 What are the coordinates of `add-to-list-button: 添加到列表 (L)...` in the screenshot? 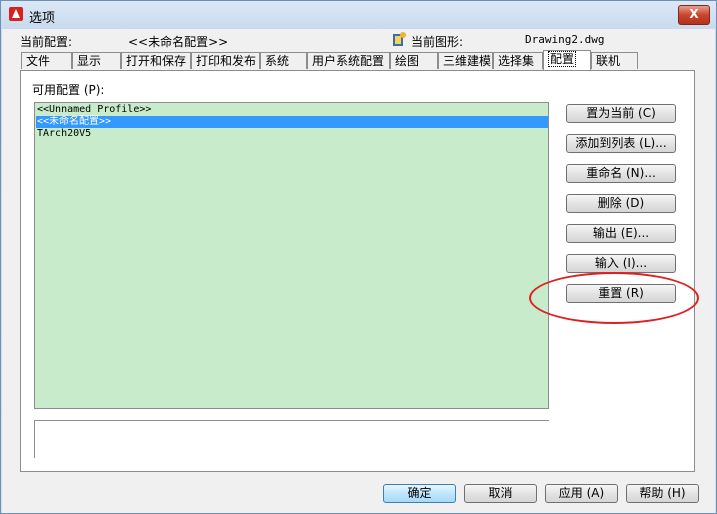 It's located at (621, 143).